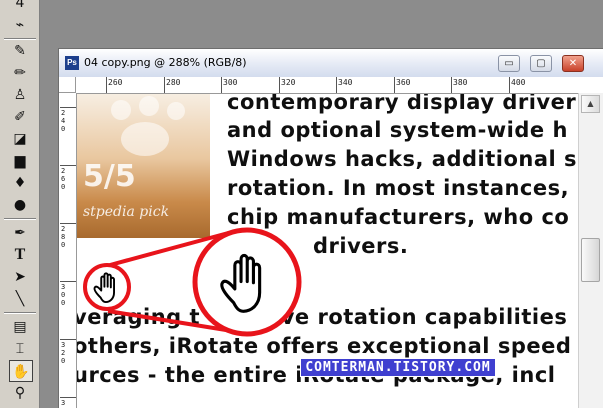  Describe the element at coordinates (67, 85) in the screenshot. I see `ruler-origin` at that location.